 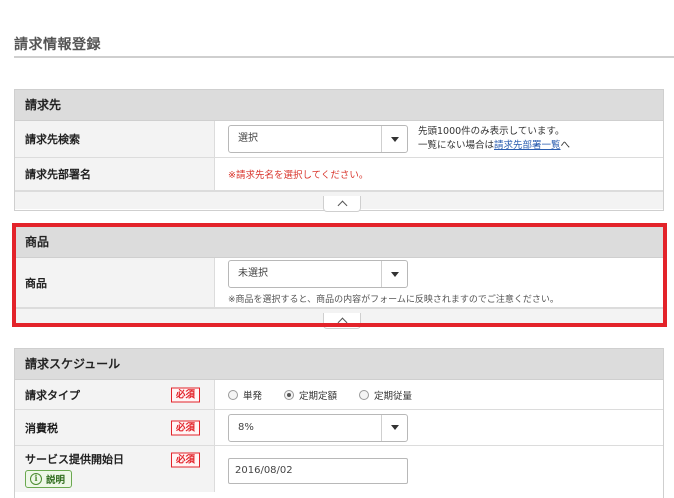 I want to click on tax-row: 消費税 必須 8%, so click(x=339, y=428).